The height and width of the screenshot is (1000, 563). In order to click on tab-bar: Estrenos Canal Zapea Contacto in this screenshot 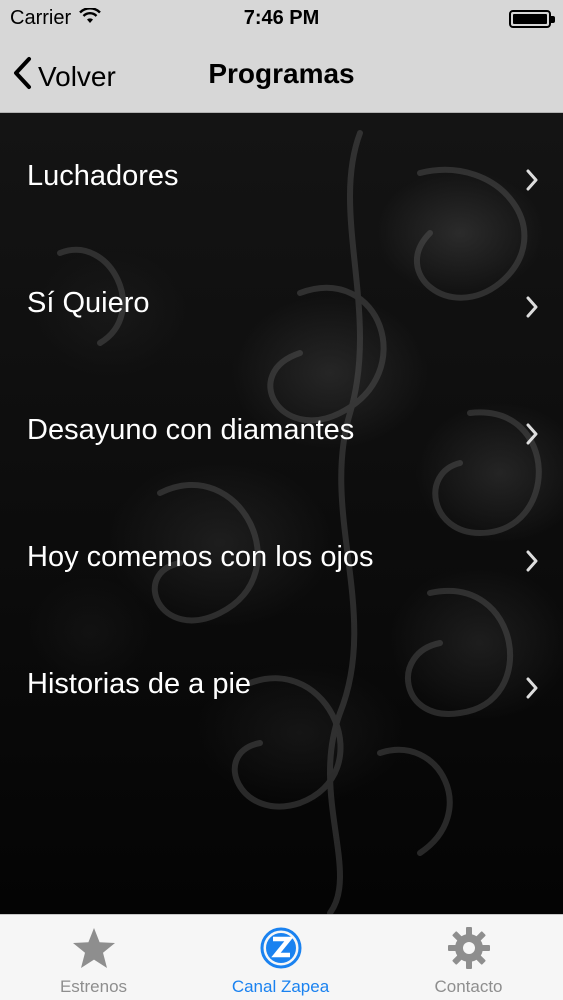, I will do `click(281, 957)`.